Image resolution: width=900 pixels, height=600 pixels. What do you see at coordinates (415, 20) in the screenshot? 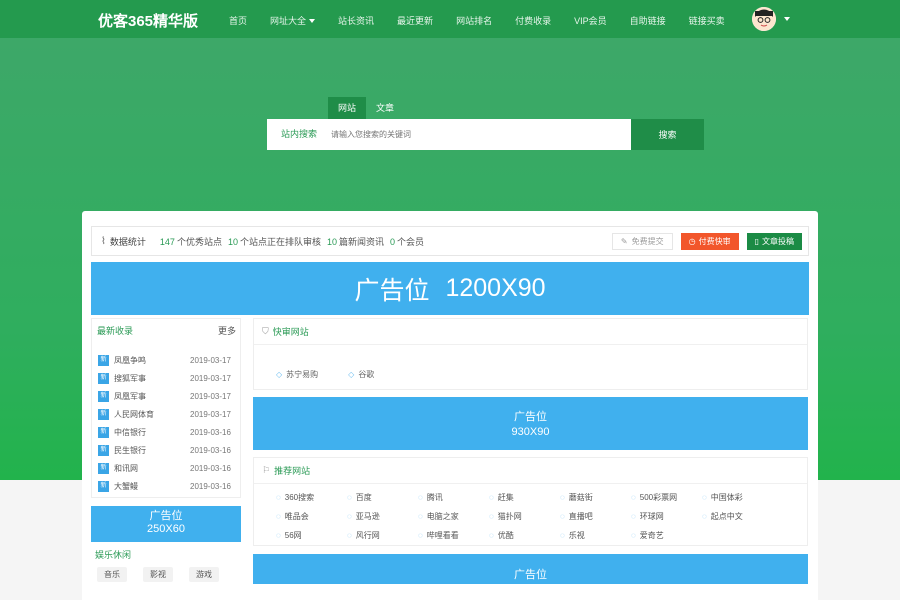
I see `nav-item: 最近更新` at bounding box center [415, 20].